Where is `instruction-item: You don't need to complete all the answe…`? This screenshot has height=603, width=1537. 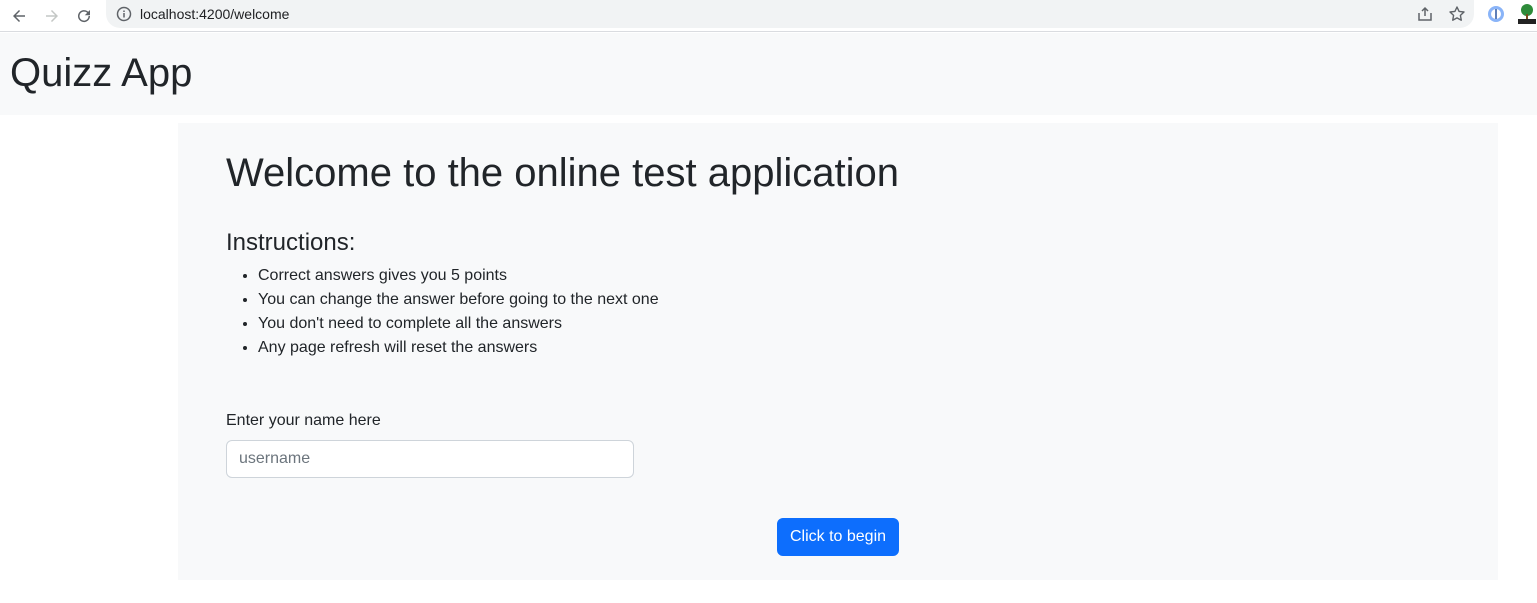
instruction-item: You don't need to complete all the answe… is located at coordinates (458, 324).